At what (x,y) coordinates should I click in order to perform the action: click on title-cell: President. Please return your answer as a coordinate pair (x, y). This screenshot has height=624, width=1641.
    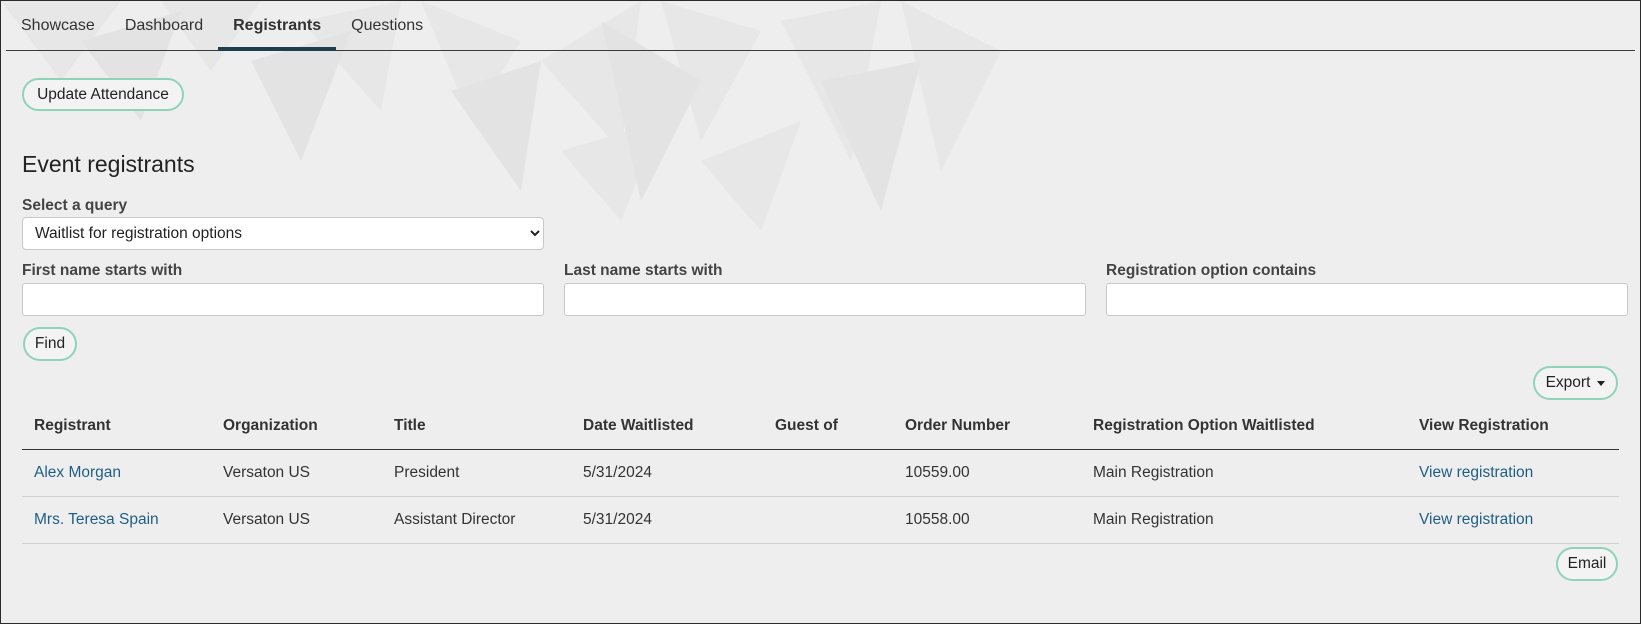
    Looking at the image, I should click on (476, 473).